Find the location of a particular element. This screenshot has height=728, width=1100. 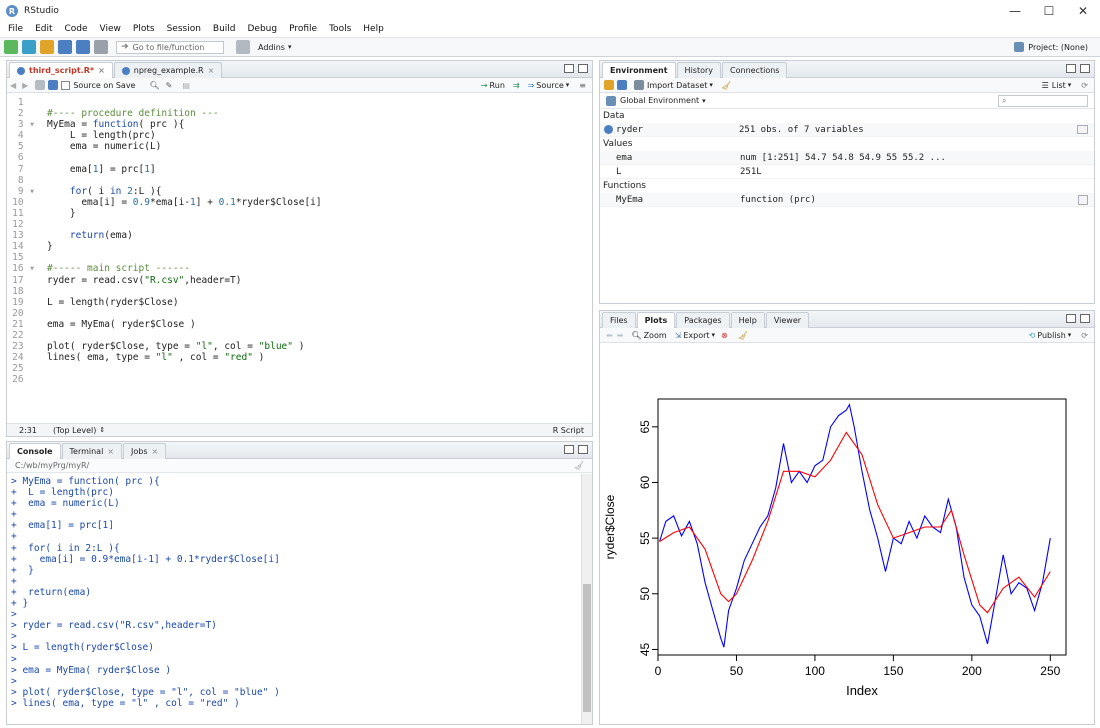

menu-build: Build is located at coordinates (224, 29).